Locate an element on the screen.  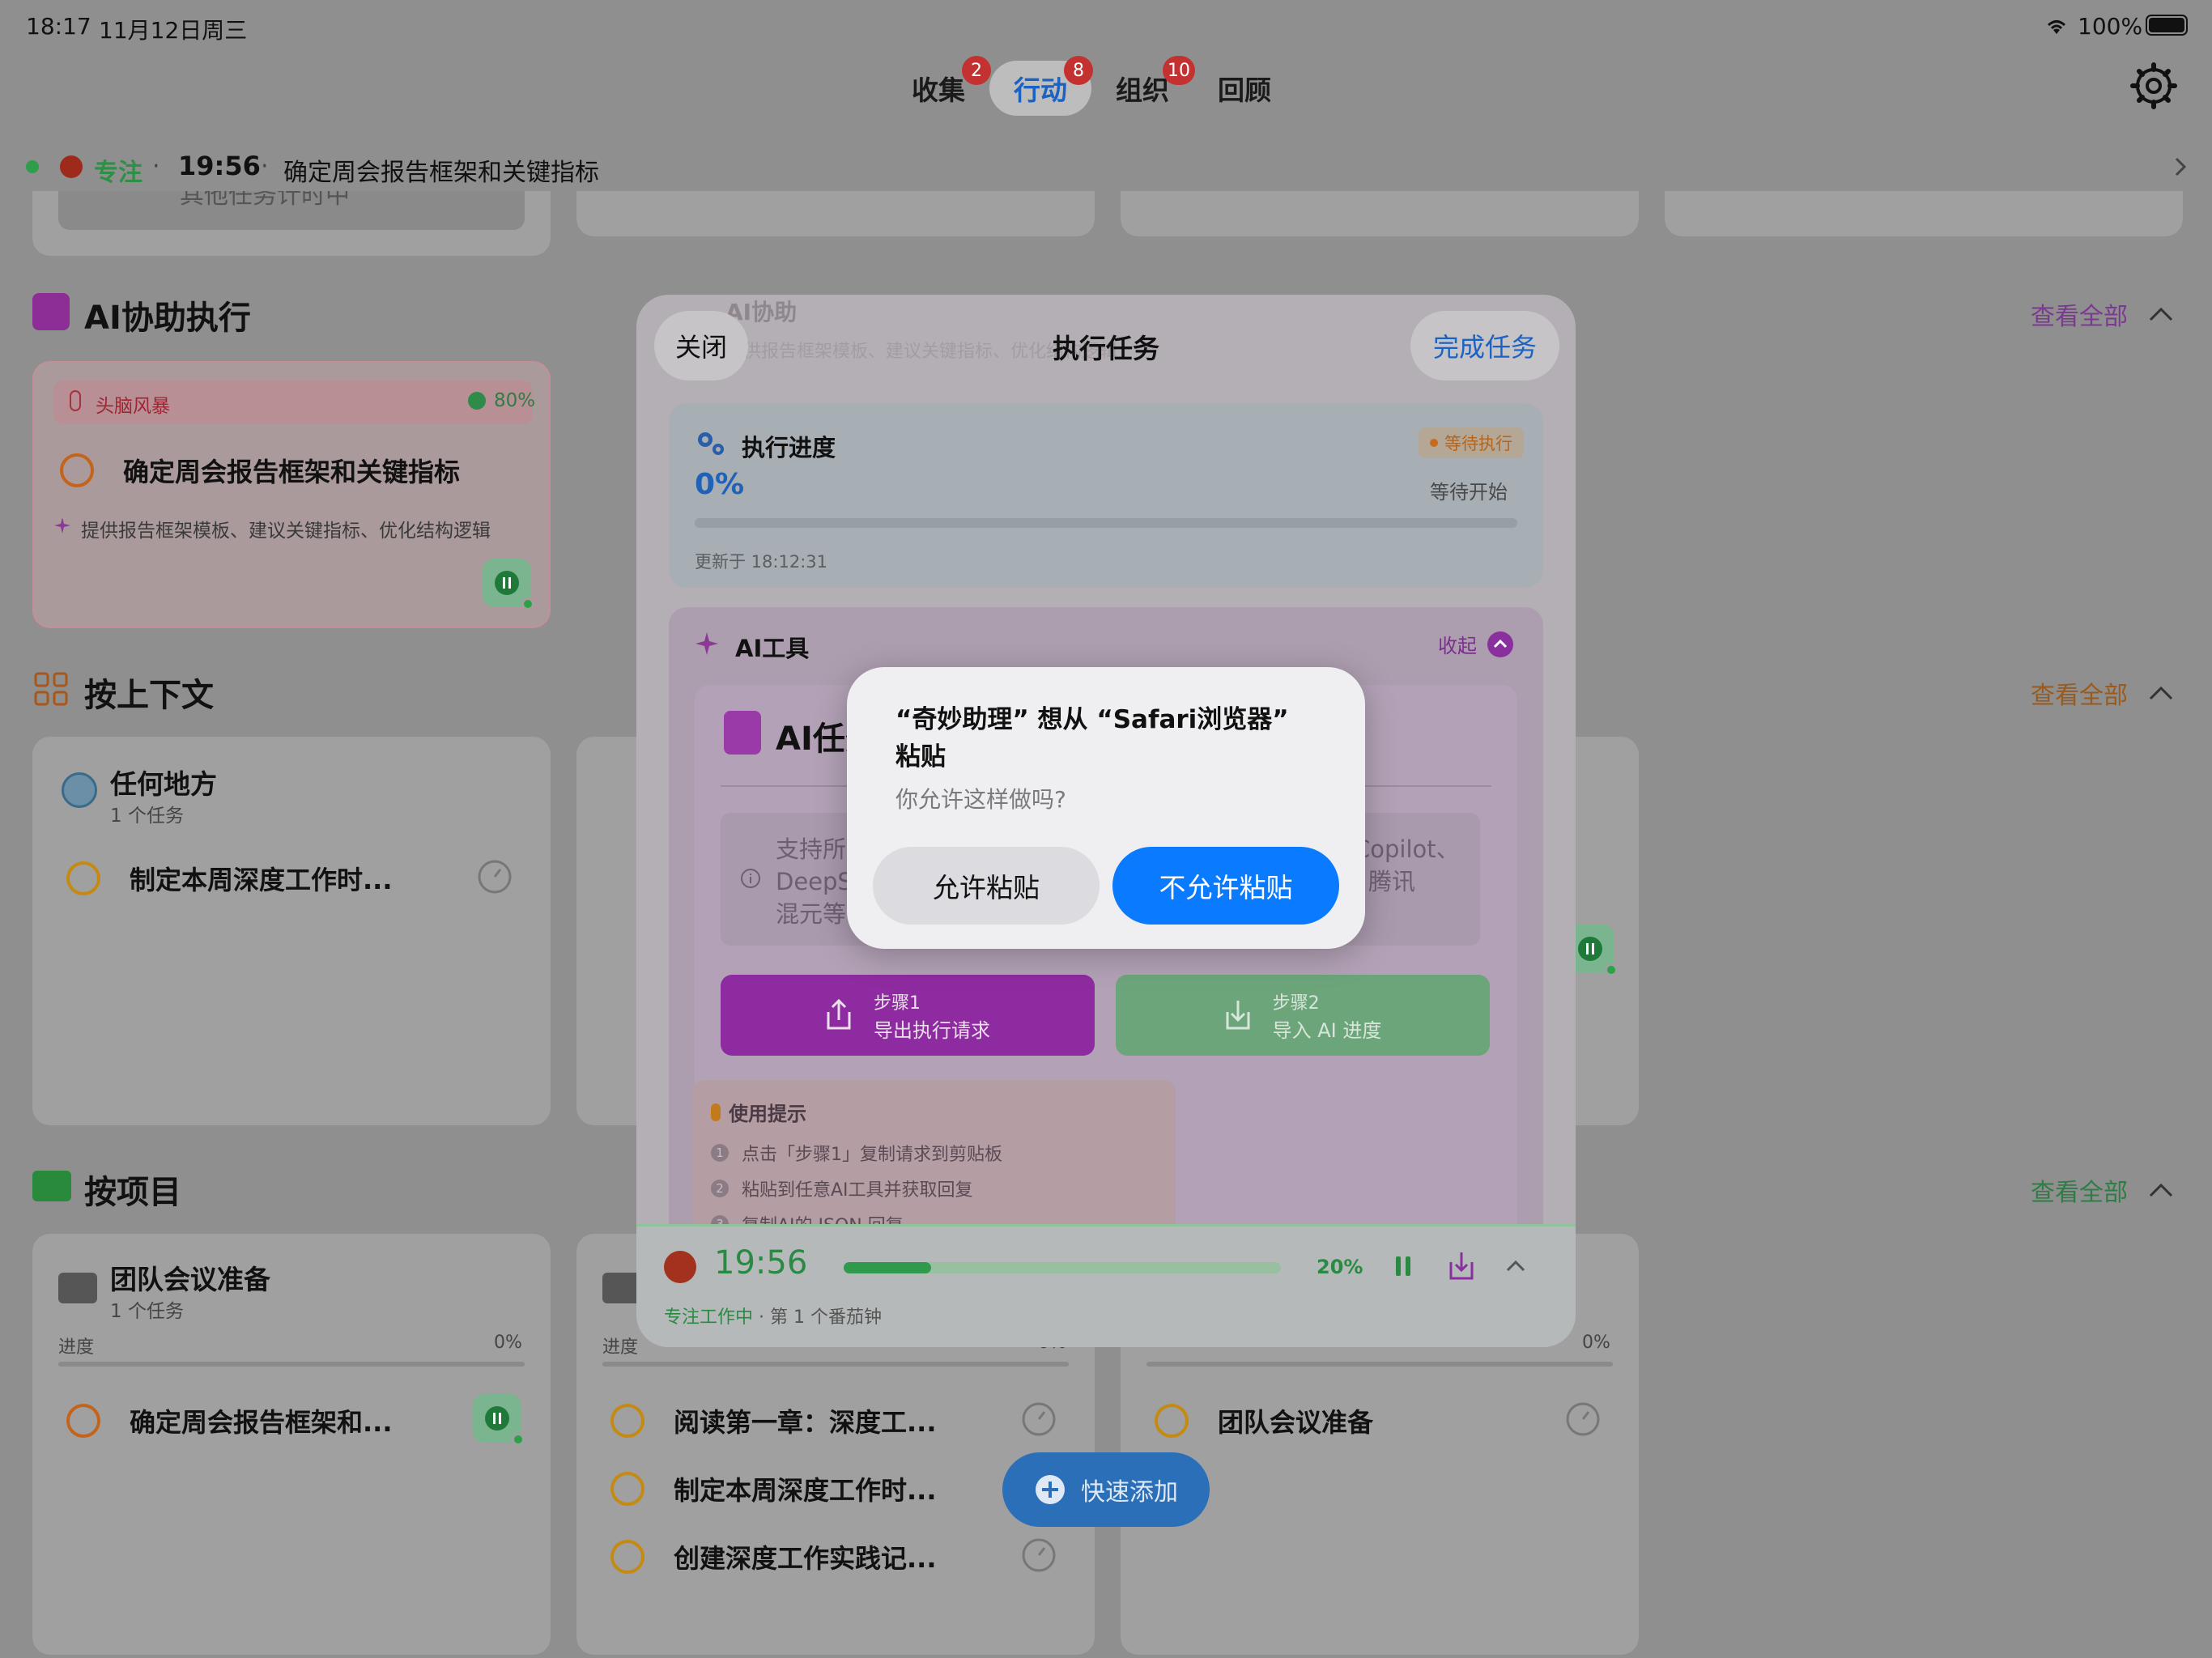
chevron-up-circle-icon is located at coordinates (1500, 644).